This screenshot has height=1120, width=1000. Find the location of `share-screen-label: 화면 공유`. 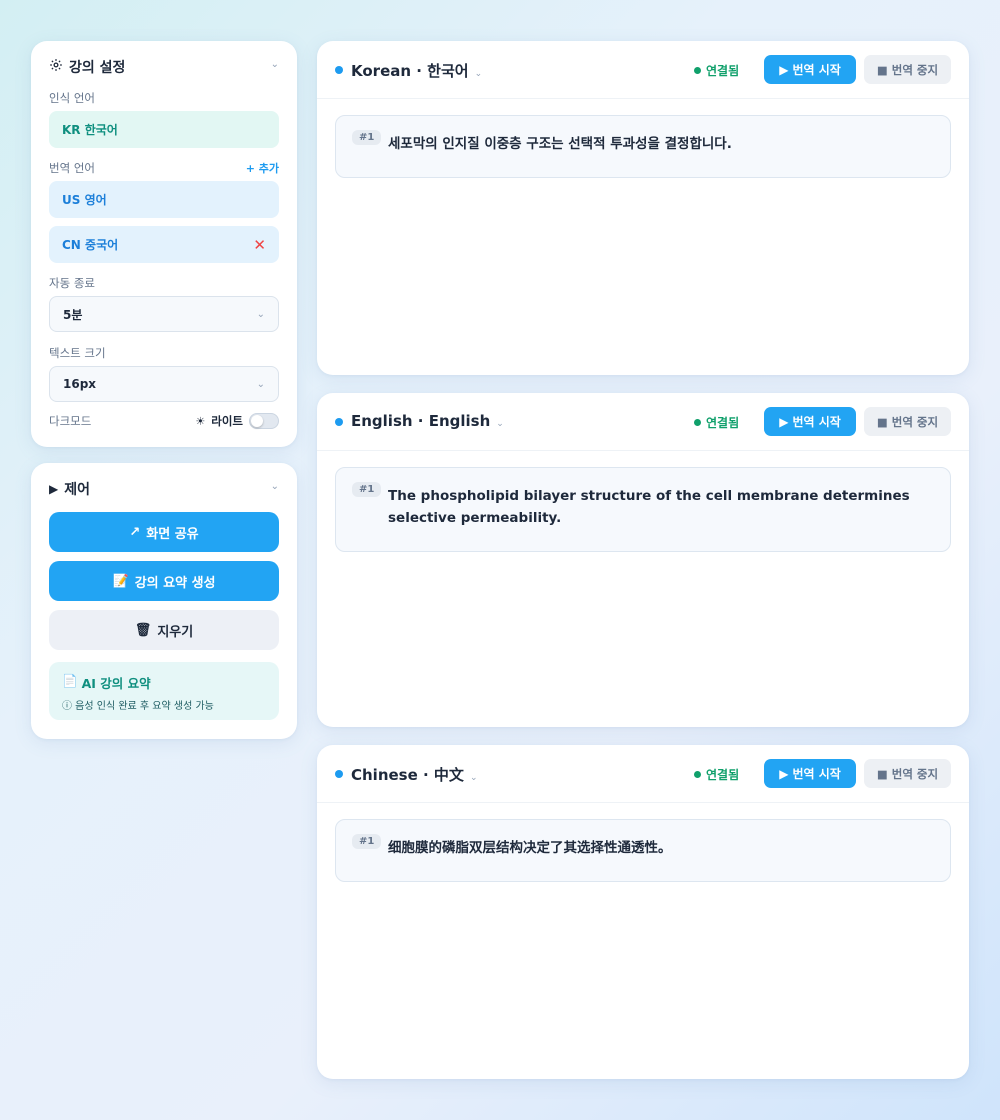

share-screen-label: 화면 공유 is located at coordinates (172, 534).